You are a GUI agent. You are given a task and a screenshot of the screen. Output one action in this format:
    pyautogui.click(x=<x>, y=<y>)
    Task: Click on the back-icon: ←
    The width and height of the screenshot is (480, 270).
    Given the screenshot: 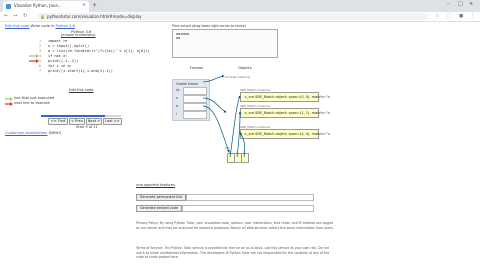 What is the action you would take?
    pyautogui.click(x=6, y=16)
    